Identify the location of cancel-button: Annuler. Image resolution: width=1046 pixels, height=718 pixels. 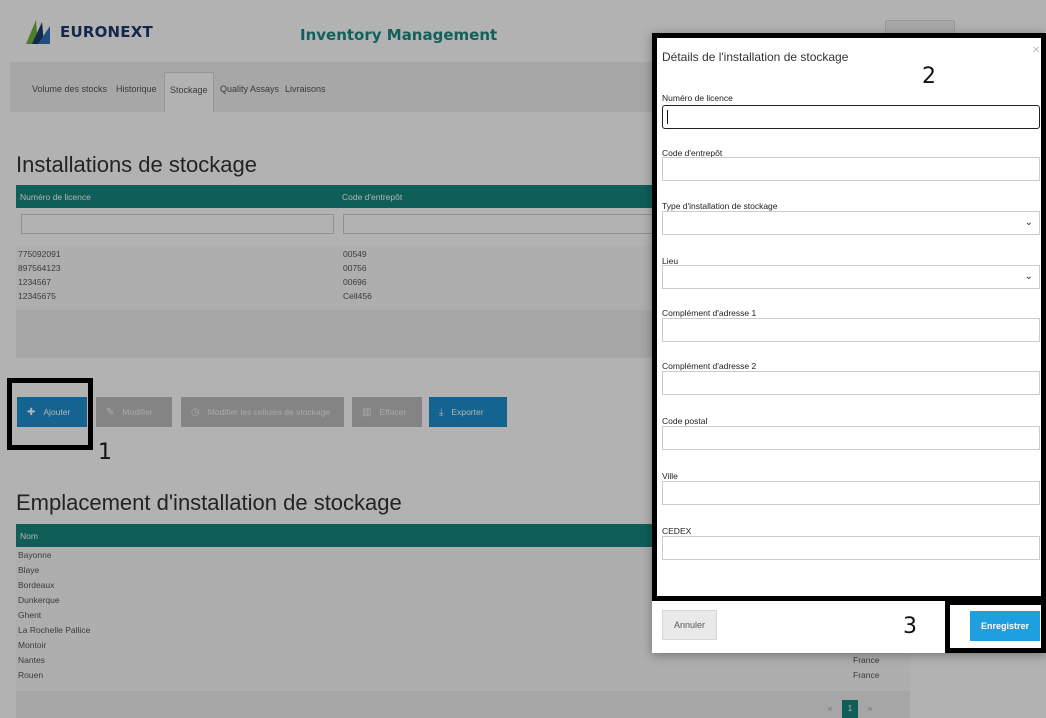
(689, 625).